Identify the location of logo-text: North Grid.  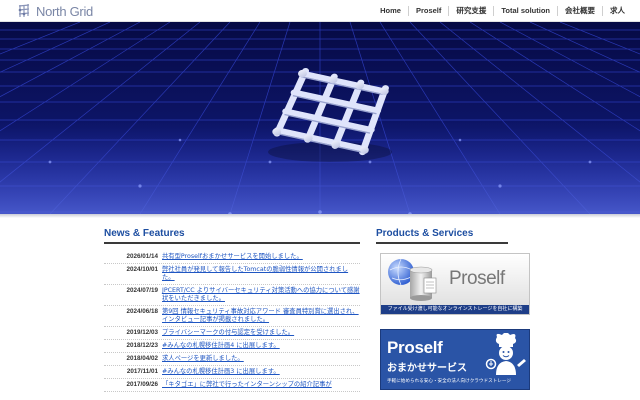
(64, 11).